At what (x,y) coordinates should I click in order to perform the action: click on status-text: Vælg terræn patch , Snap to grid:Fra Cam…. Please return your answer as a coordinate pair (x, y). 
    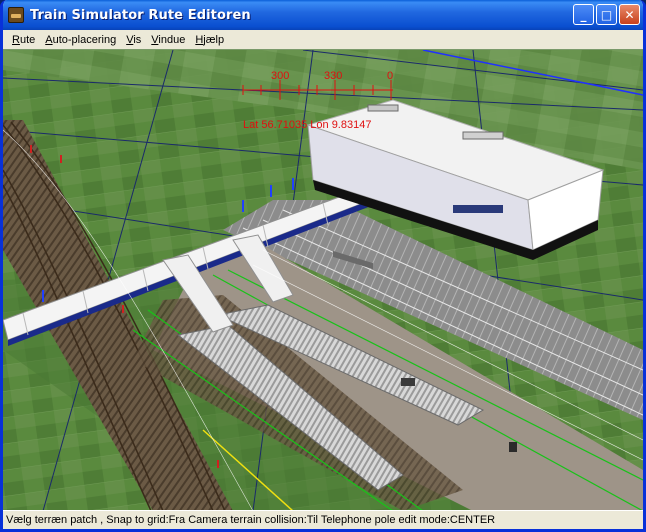
    Looking at the image, I should click on (251, 520).